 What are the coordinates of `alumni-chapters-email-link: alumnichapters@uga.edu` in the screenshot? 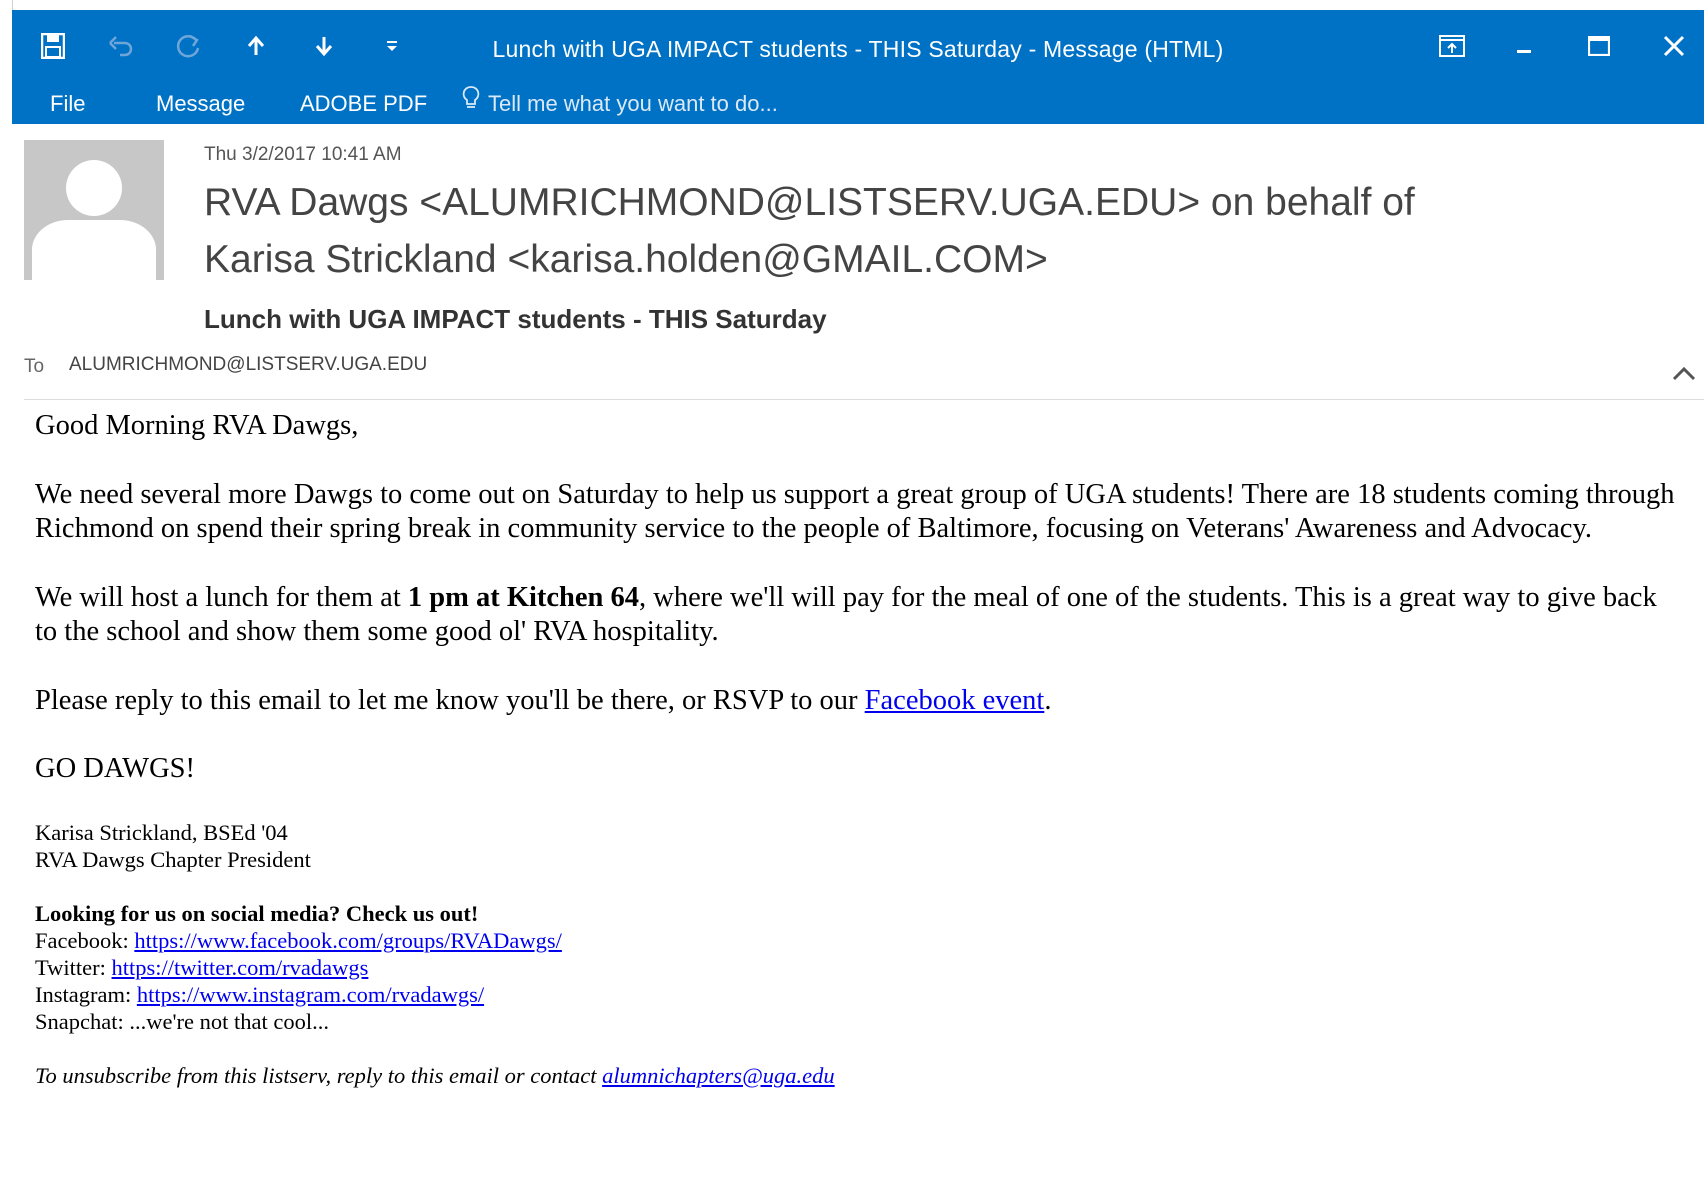 It's located at (718, 1075).